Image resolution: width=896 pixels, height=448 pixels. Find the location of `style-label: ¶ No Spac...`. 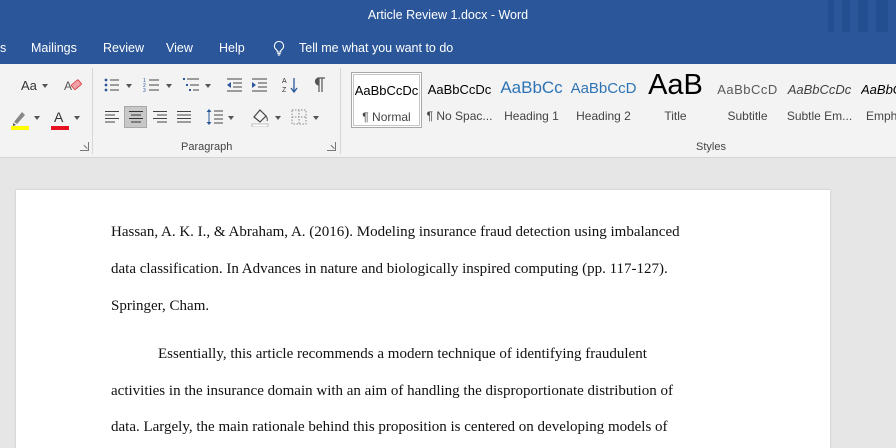

style-label: ¶ No Spac... is located at coordinates (459, 116).